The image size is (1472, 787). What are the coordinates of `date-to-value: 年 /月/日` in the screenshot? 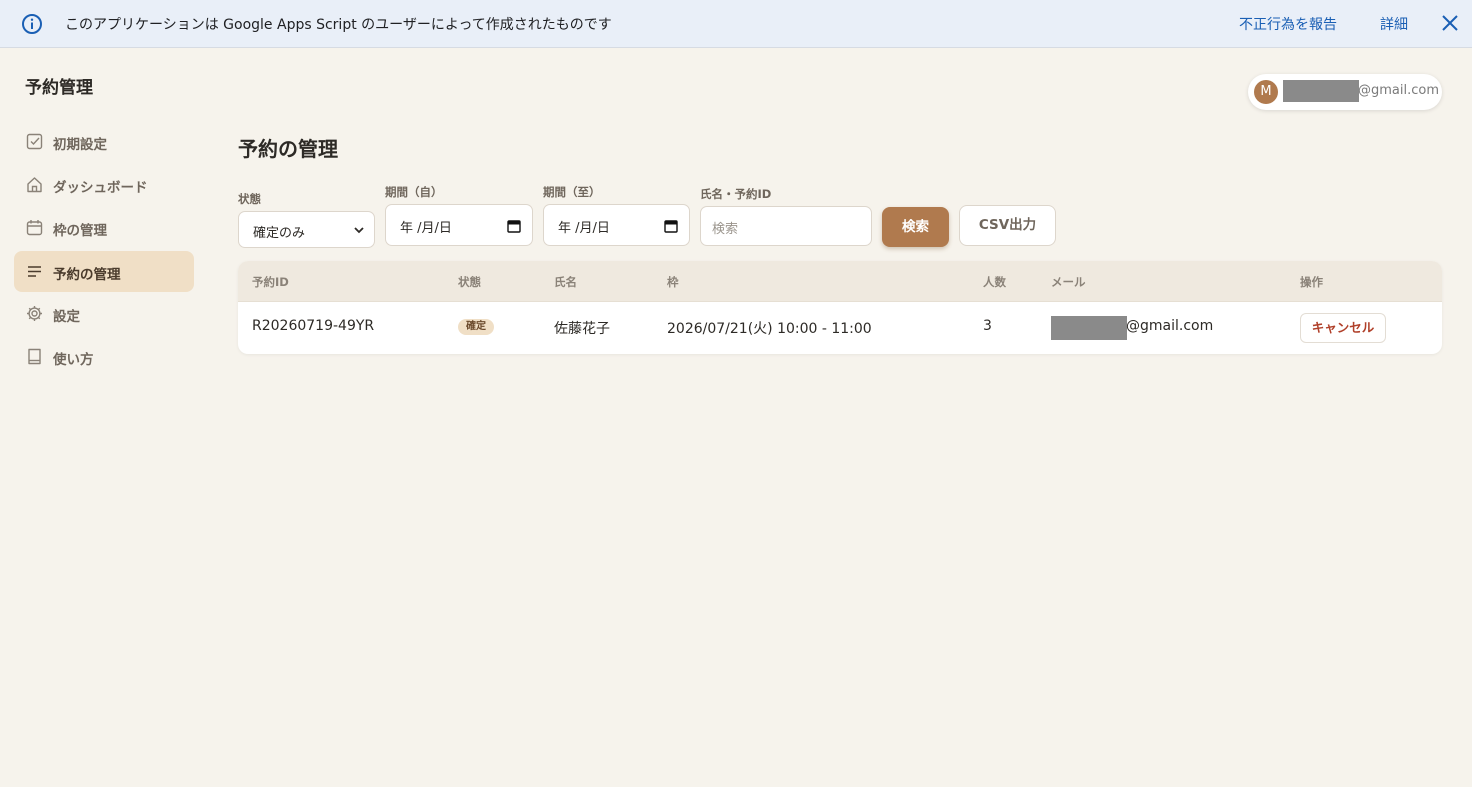 It's located at (584, 228).